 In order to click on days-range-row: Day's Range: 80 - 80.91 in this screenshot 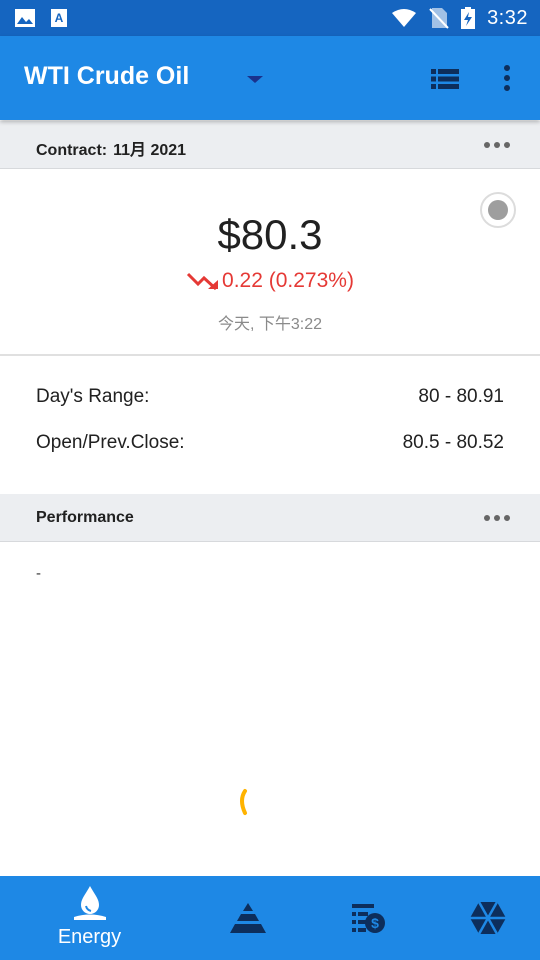, I will do `click(270, 400)`.